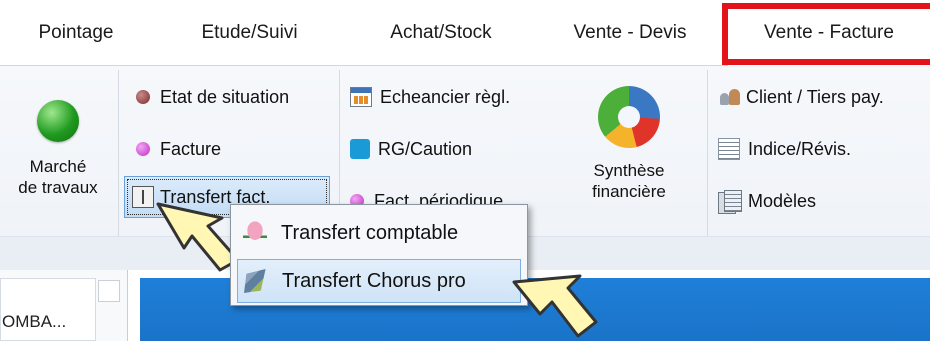 This screenshot has width=930, height=341. Describe the element at coordinates (630, 33) in the screenshot. I see `tab-vente-devis: Vente - Devis` at that location.